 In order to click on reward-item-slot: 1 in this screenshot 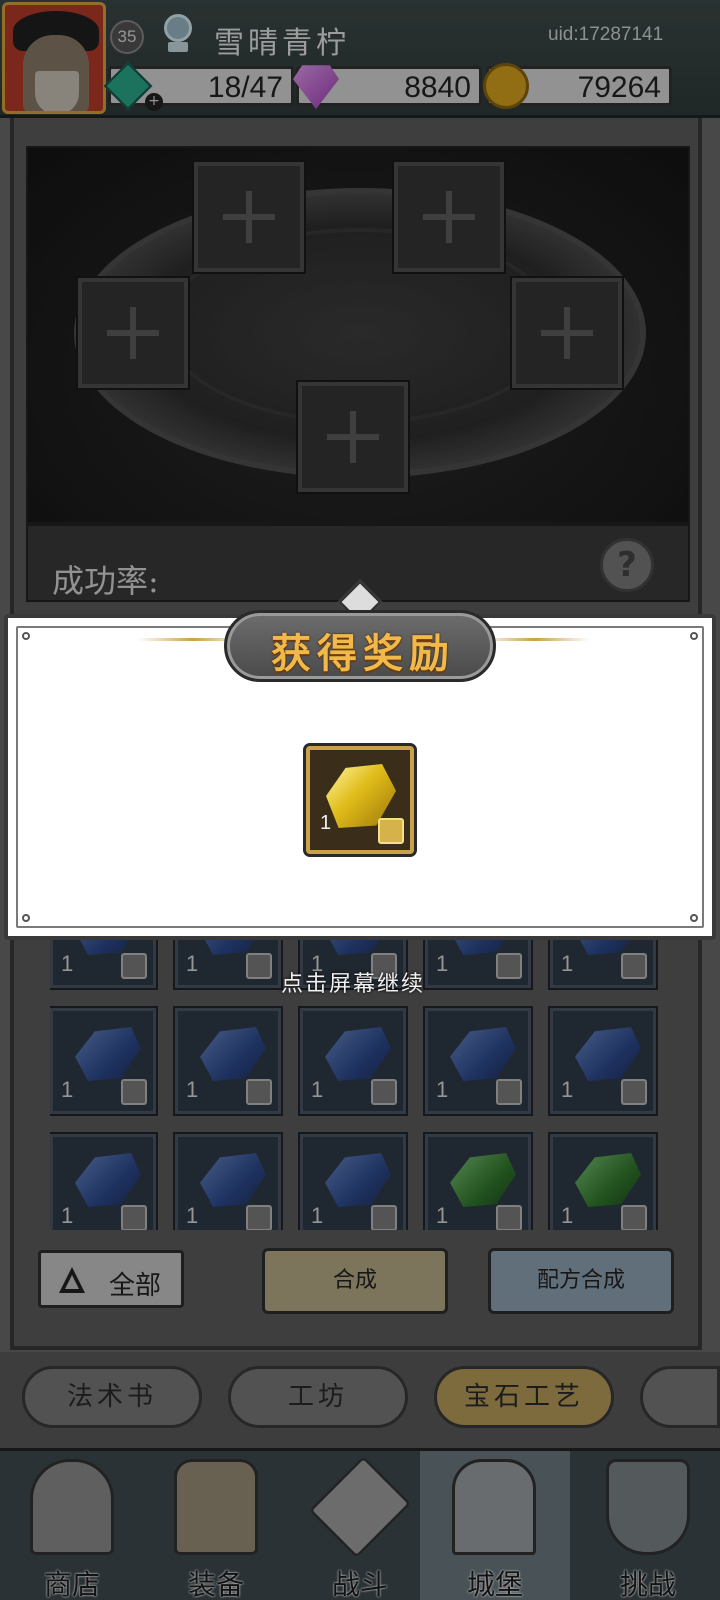, I will do `click(360, 800)`.